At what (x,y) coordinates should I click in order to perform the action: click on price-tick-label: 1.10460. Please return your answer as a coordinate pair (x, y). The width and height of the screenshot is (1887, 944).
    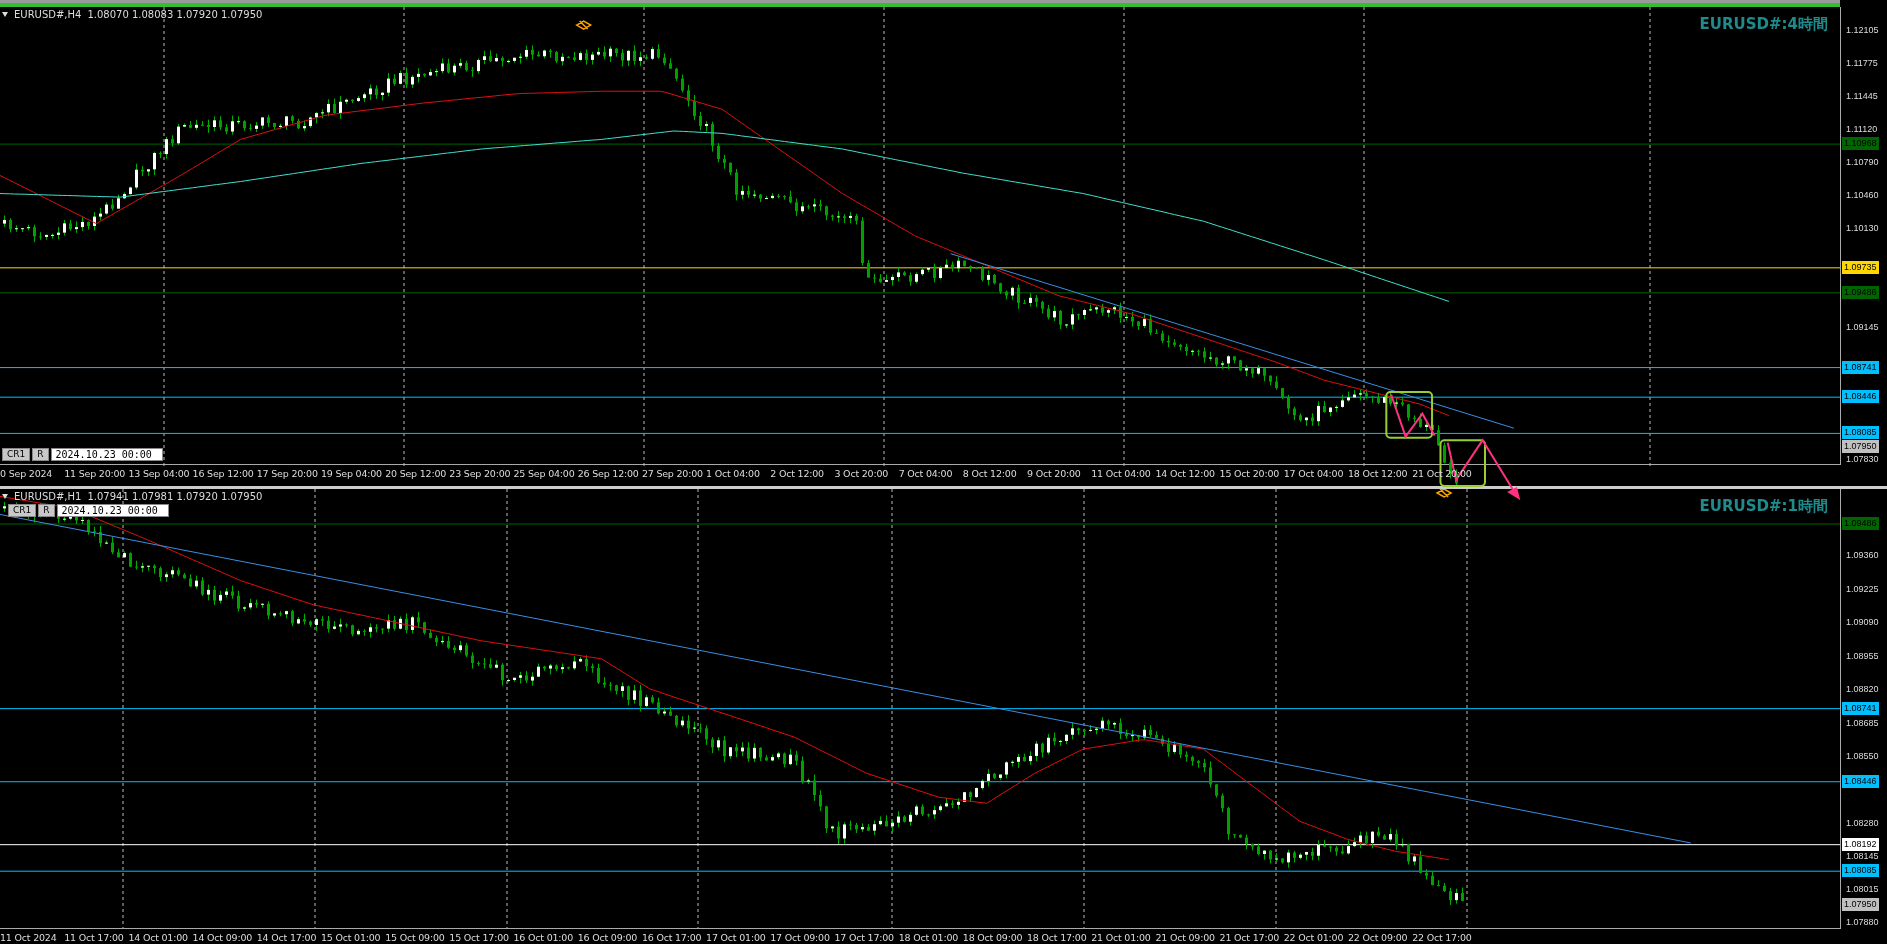
    Looking at the image, I should click on (1862, 196).